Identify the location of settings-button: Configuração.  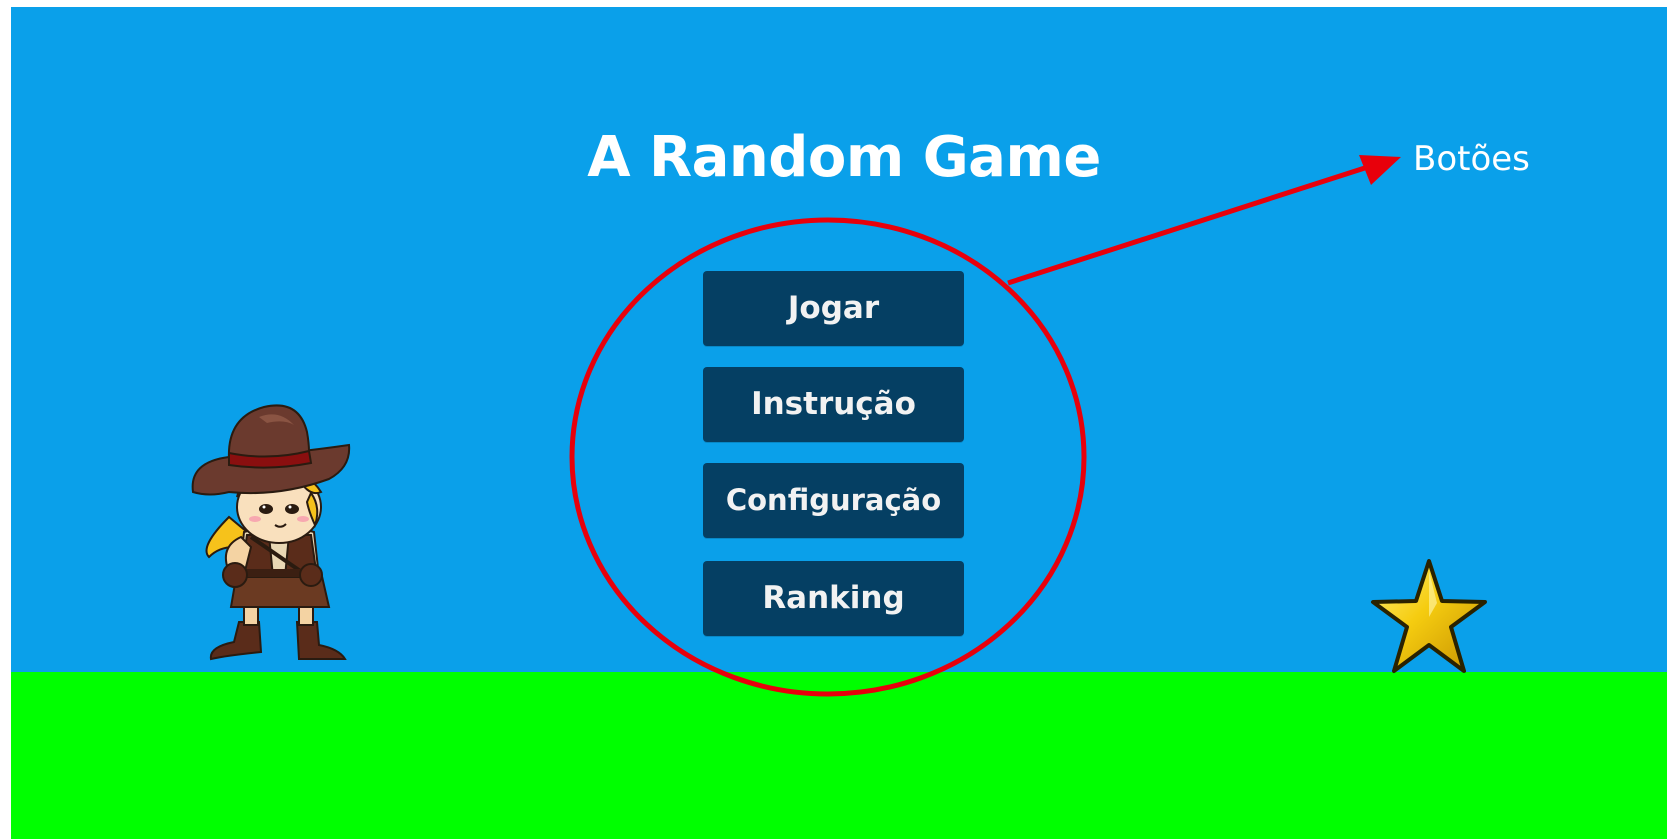
(833, 500).